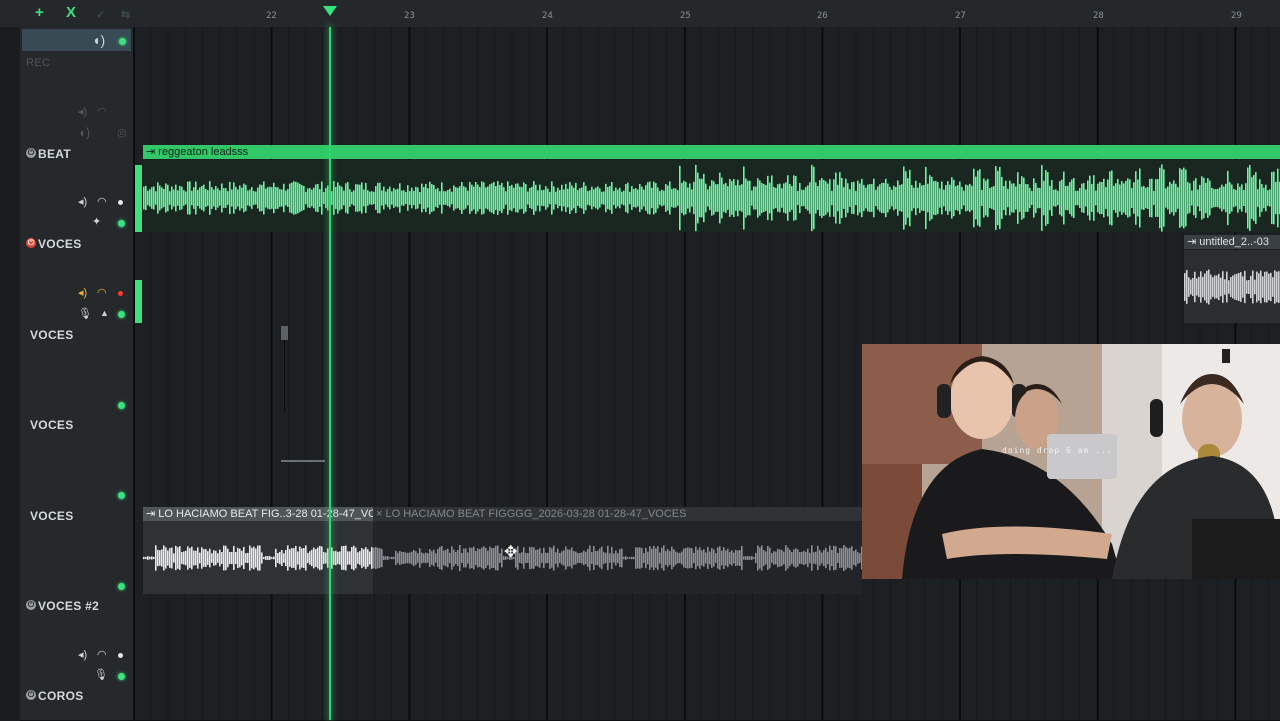 The height and width of the screenshot is (721, 1280). Describe the element at coordinates (1232, 242) in the screenshot. I see `clip-header: ⇥ untitled_2..-03` at that location.